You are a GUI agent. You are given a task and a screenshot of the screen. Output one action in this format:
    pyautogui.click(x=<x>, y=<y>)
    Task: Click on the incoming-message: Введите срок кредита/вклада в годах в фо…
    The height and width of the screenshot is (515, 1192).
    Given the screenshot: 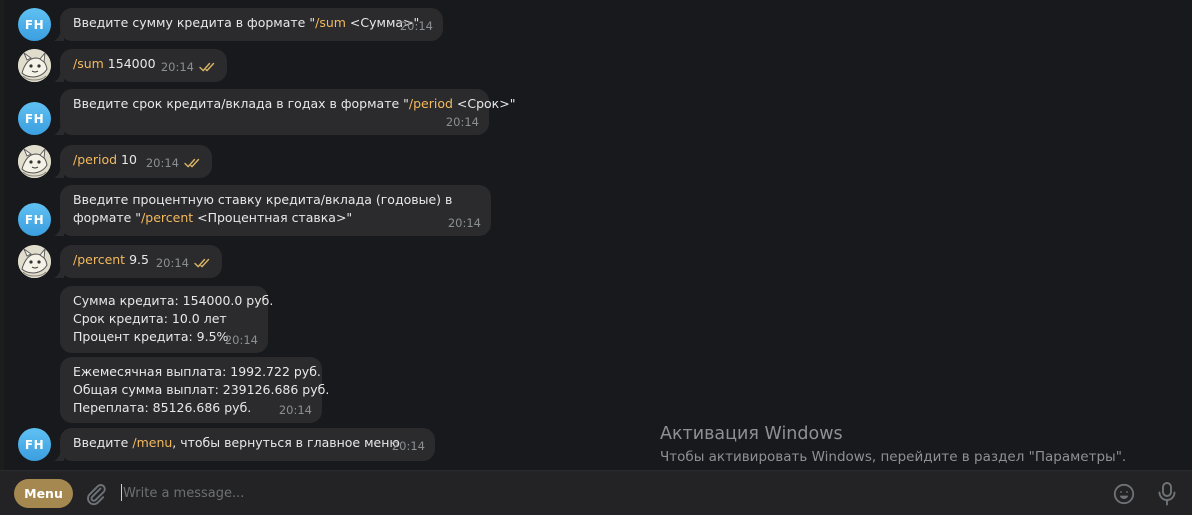 What is the action you would take?
    pyautogui.click(x=284, y=112)
    